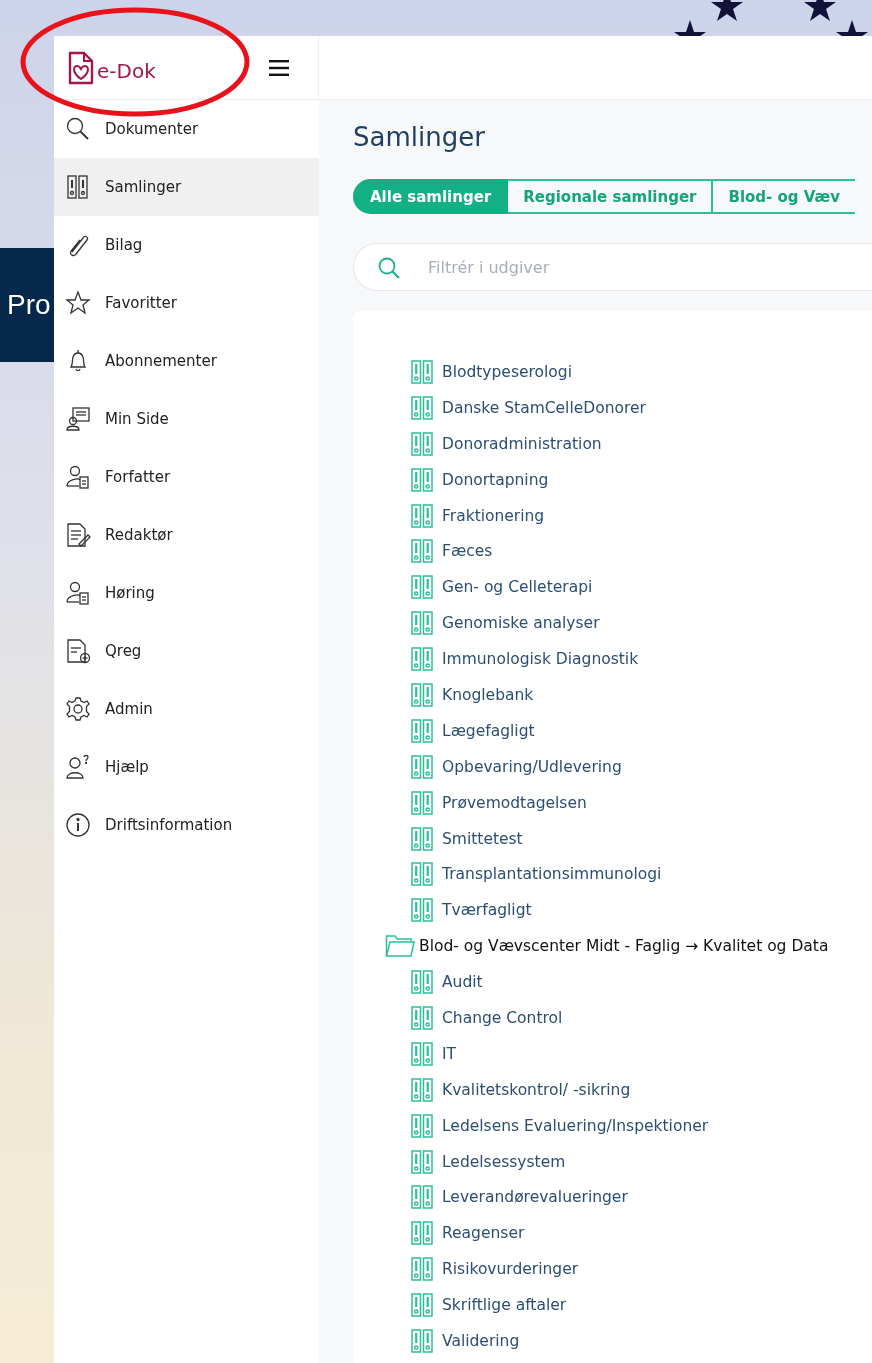 Image resolution: width=872 pixels, height=1363 pixels. Describe the element at coordinates (186, 477) in the screenshot. I see `sidebar-item: Forfatter` at that location.